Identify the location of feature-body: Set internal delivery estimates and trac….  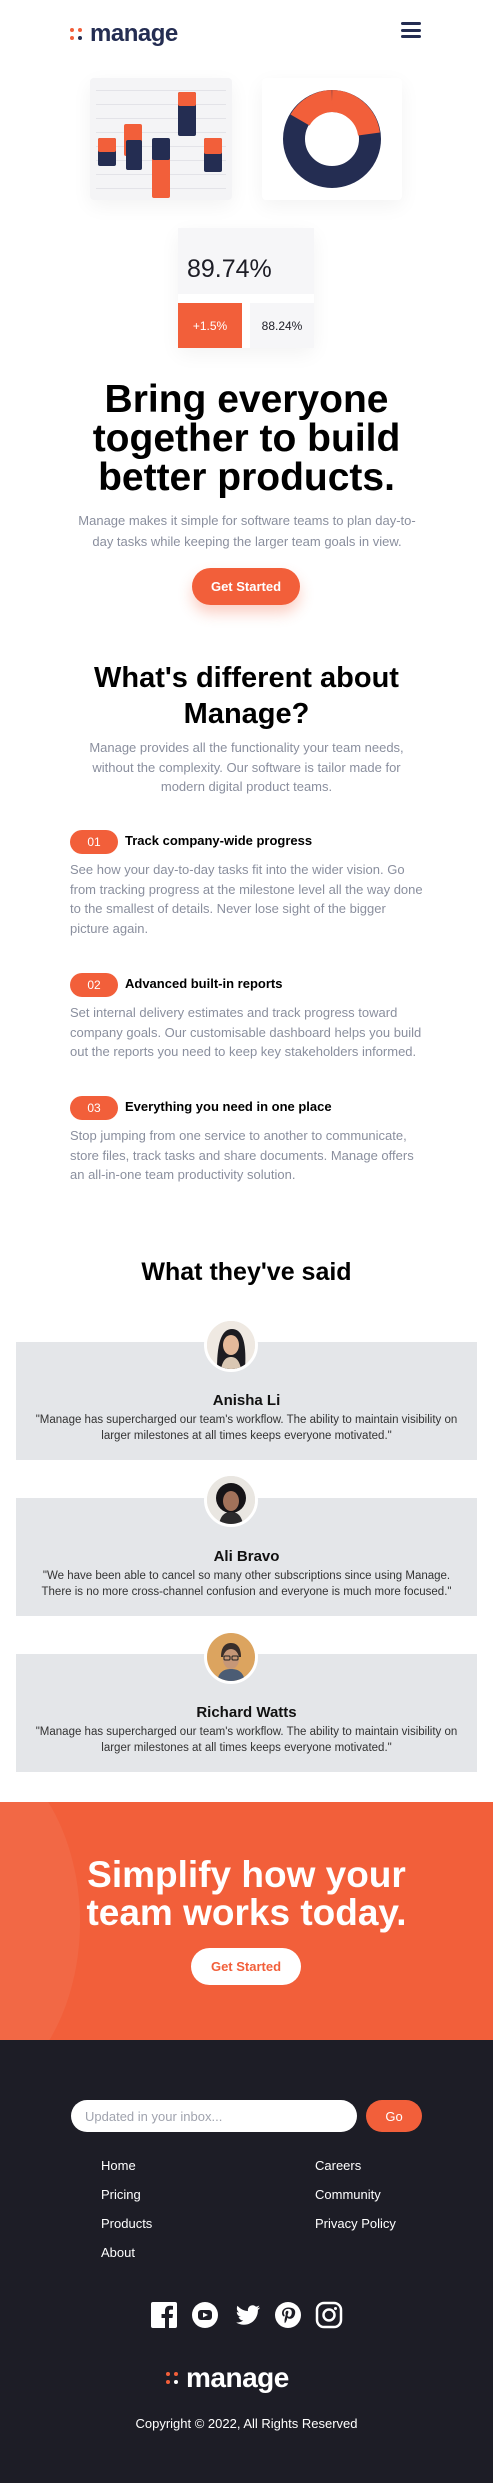
(246, 1032).